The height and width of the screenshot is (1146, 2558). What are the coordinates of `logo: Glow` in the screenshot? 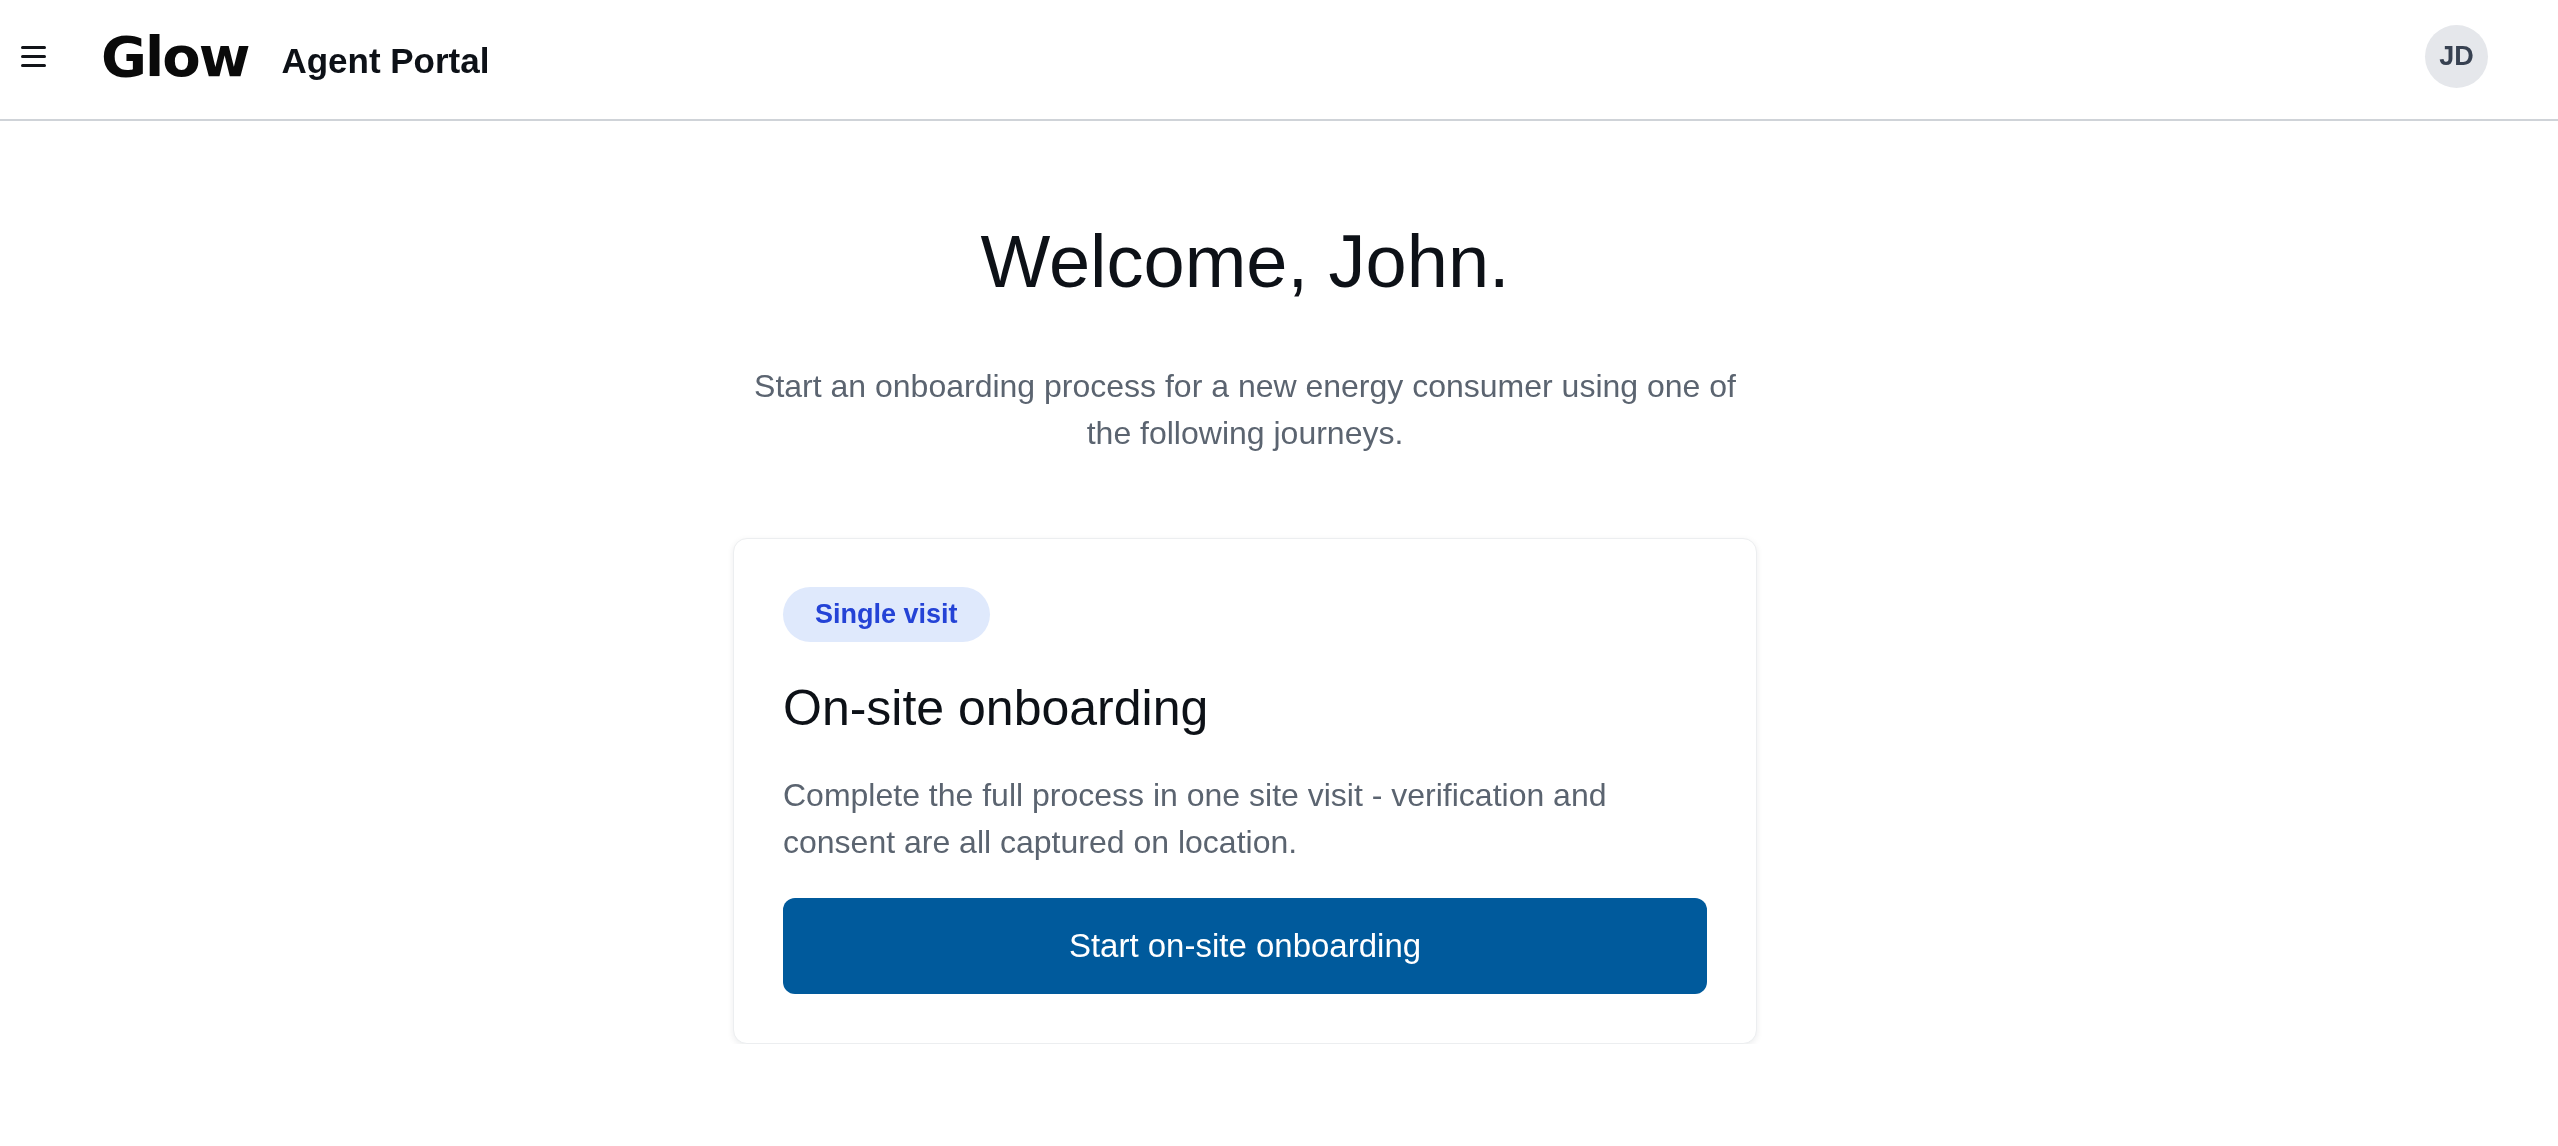 It's located at (175, 56).